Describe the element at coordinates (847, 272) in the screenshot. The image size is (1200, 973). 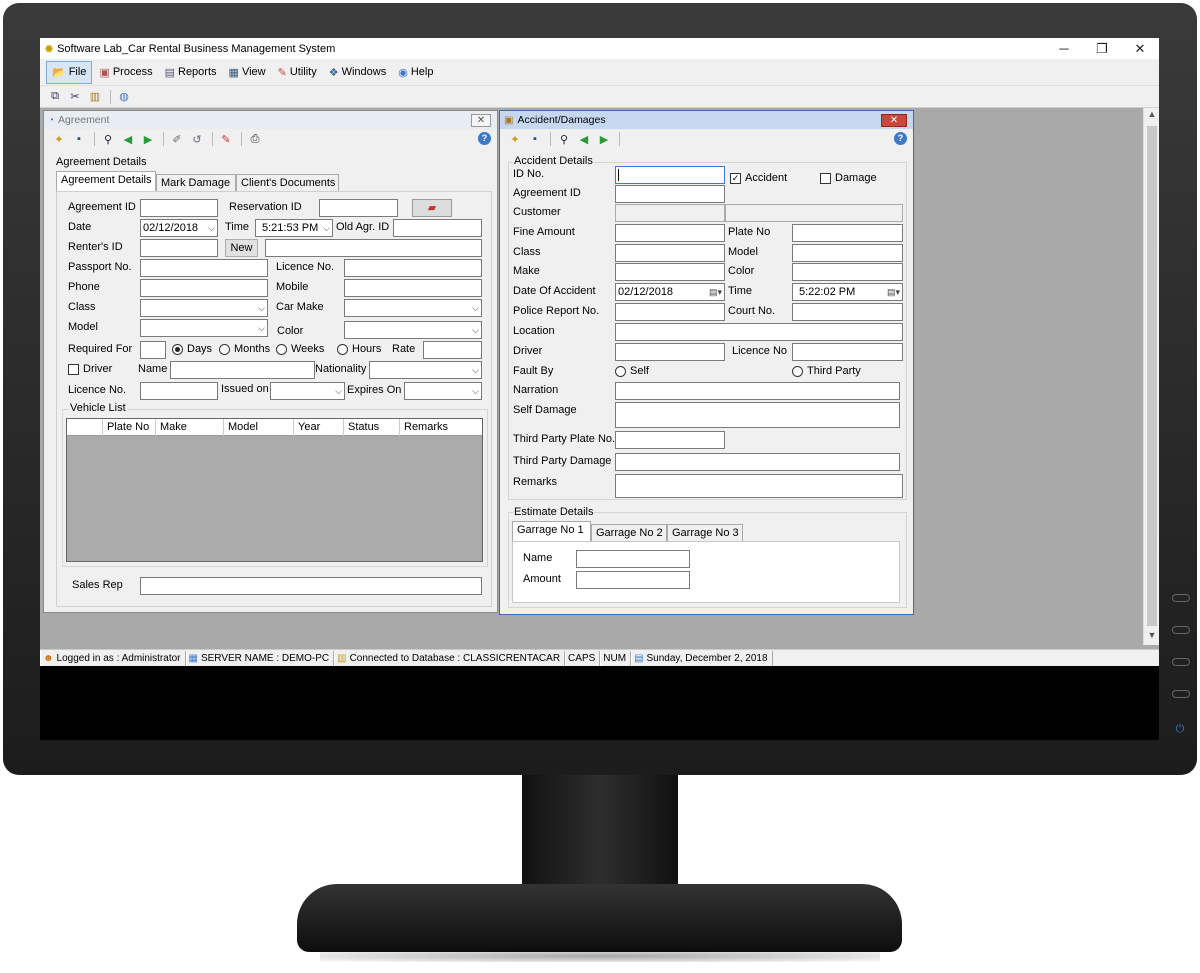
I see `color-input` at that location.